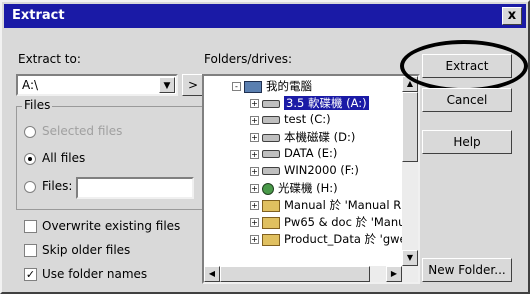  Describe the element at coordinates (334, 239) in the screenshot. I see `tree-item-product: Product_Data 於 'gwe` at that location.